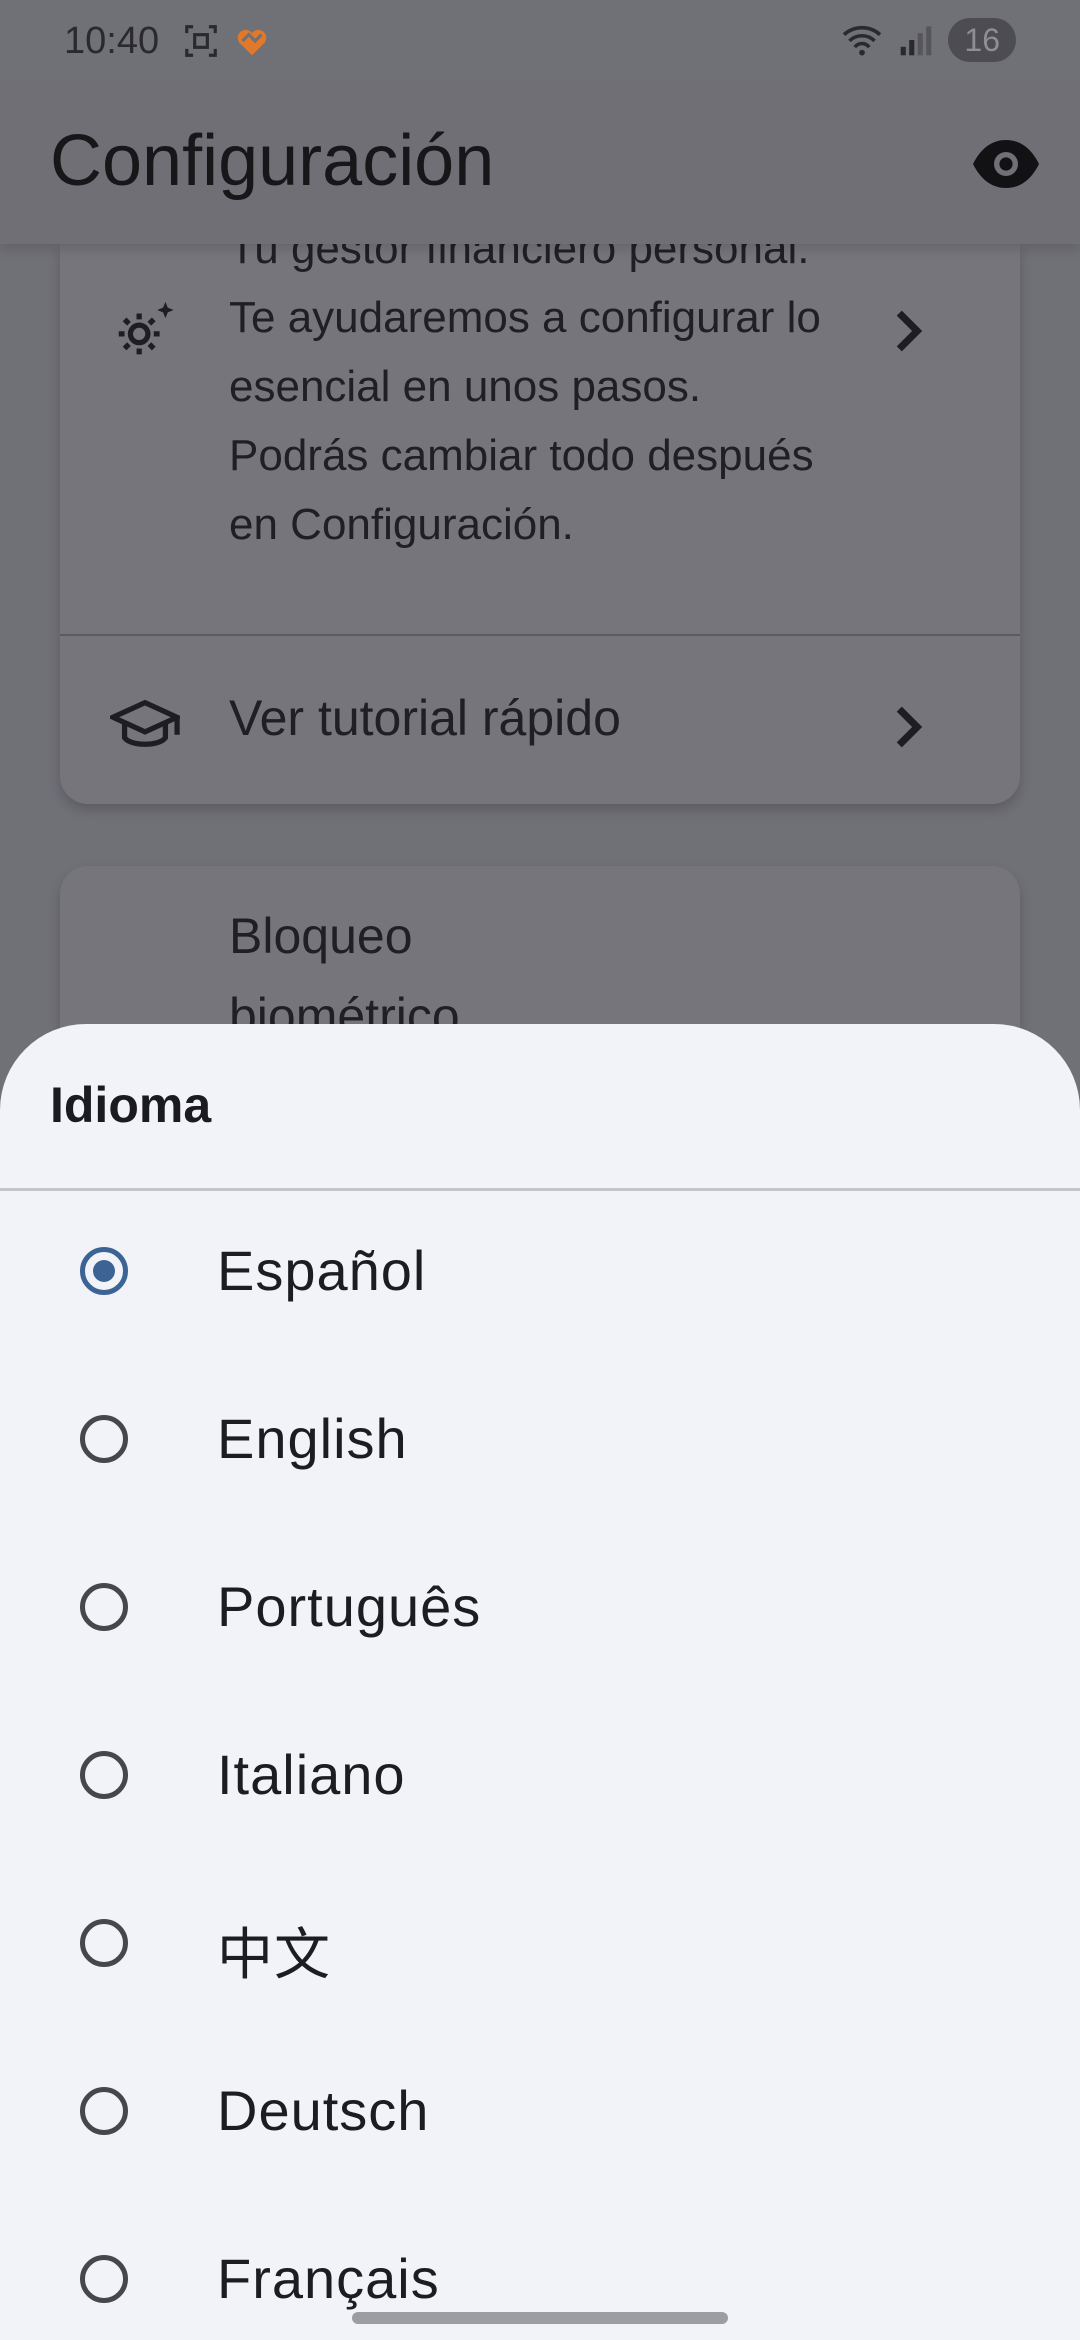 The image size is (1080, 2340). Describe the element at coordinates (311, 1774) in the screenshot. I see `language-label: Italiano` at that location.